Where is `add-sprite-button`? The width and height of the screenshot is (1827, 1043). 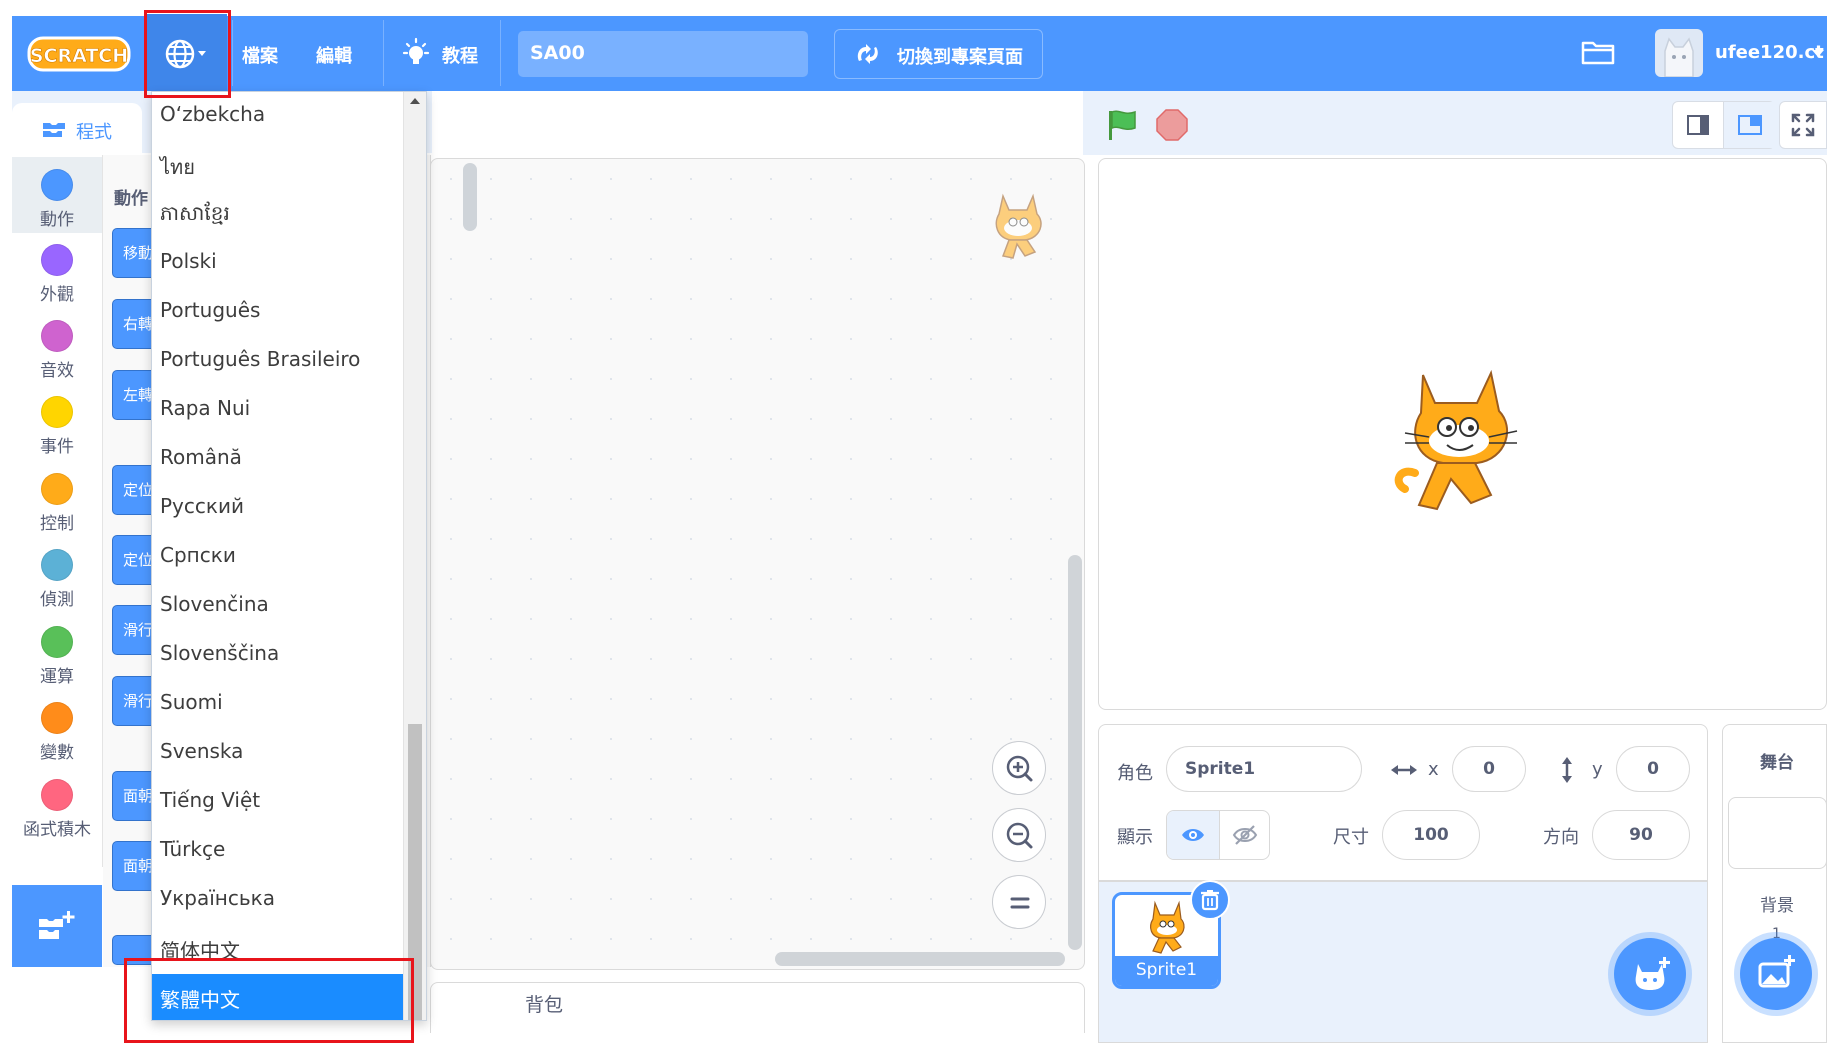
add-sprite-button is located at coordinates (1650, 974).